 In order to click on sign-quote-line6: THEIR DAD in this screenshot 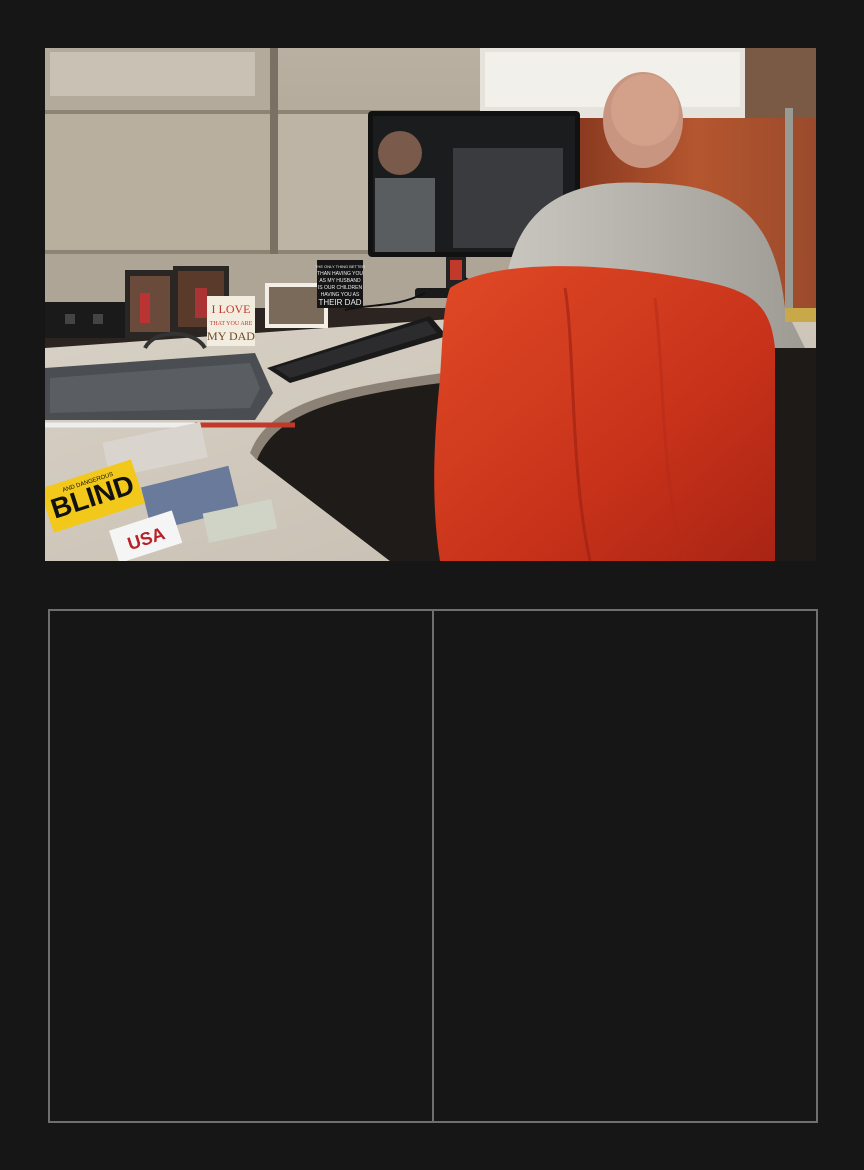, I will do `click(339, 302)`.